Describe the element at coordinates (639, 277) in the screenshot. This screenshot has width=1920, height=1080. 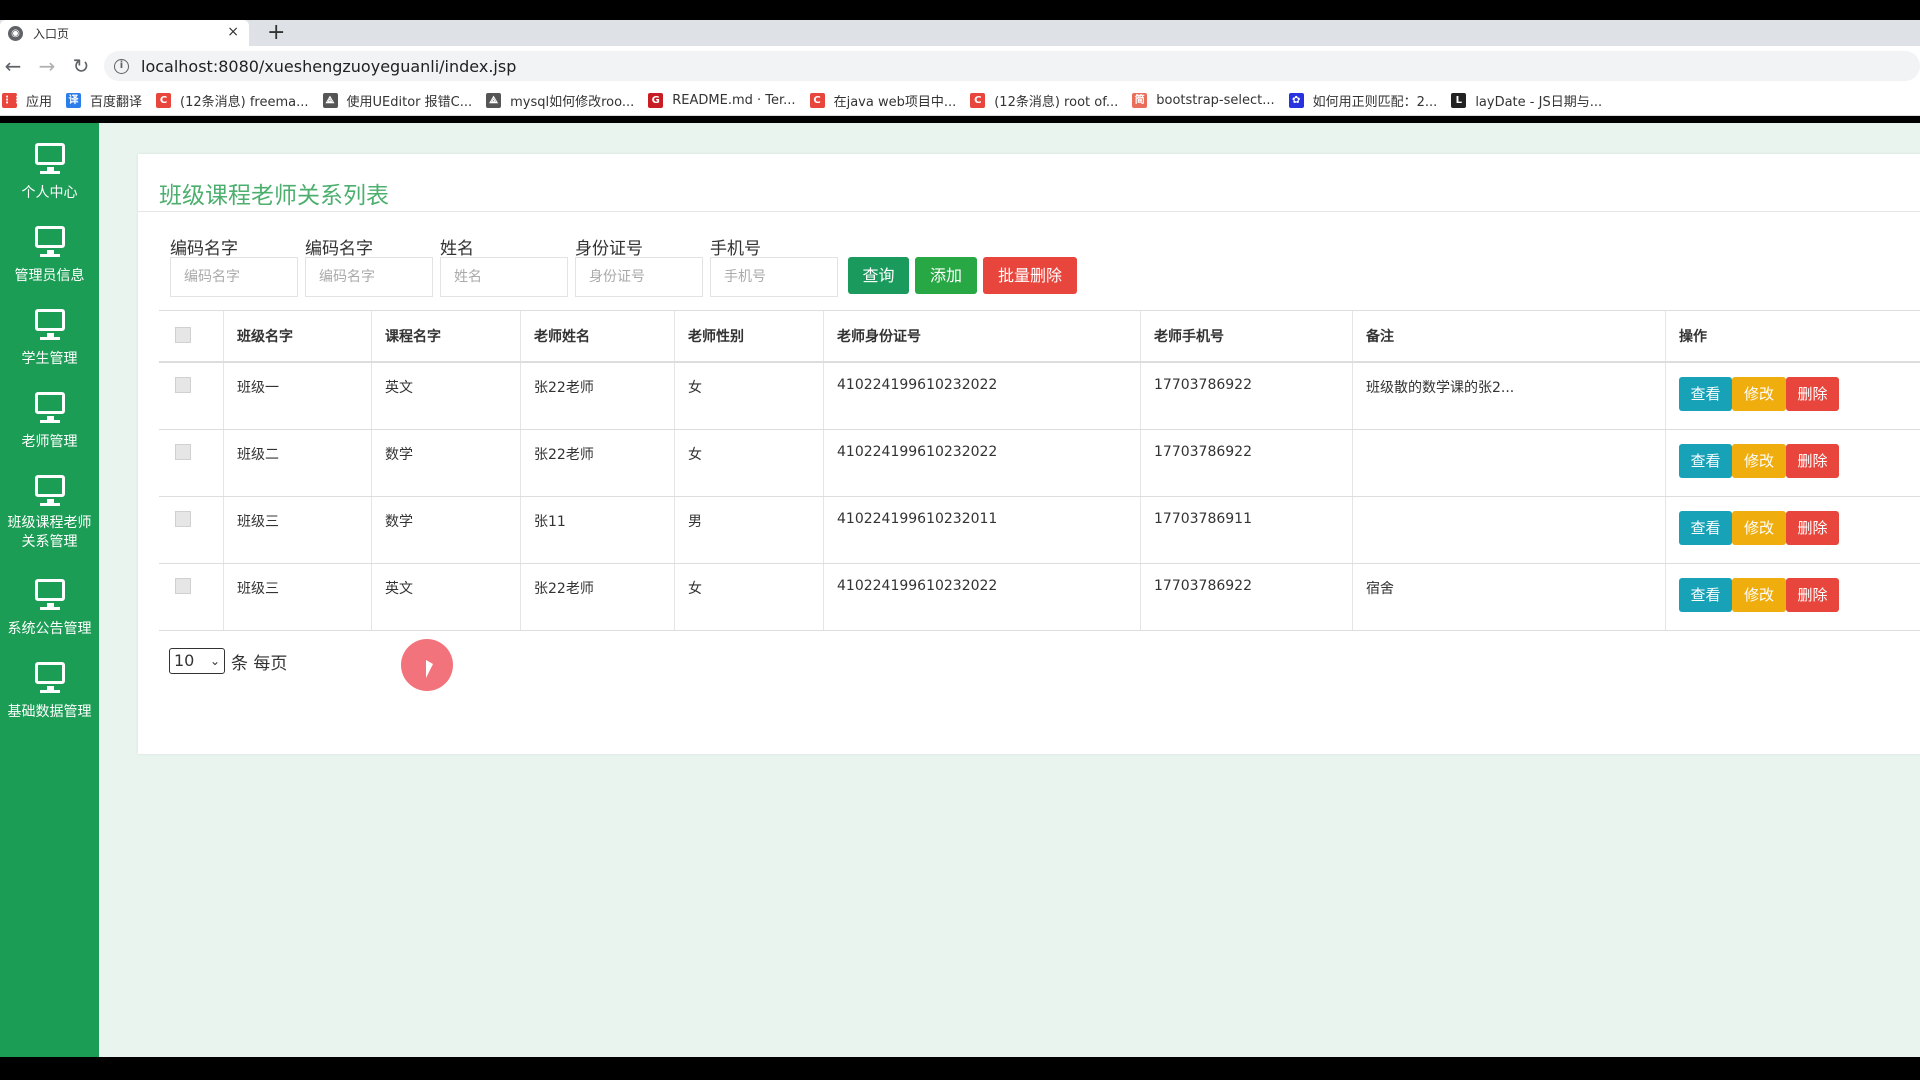
I see `id-number-input: 身份证号` at that location.